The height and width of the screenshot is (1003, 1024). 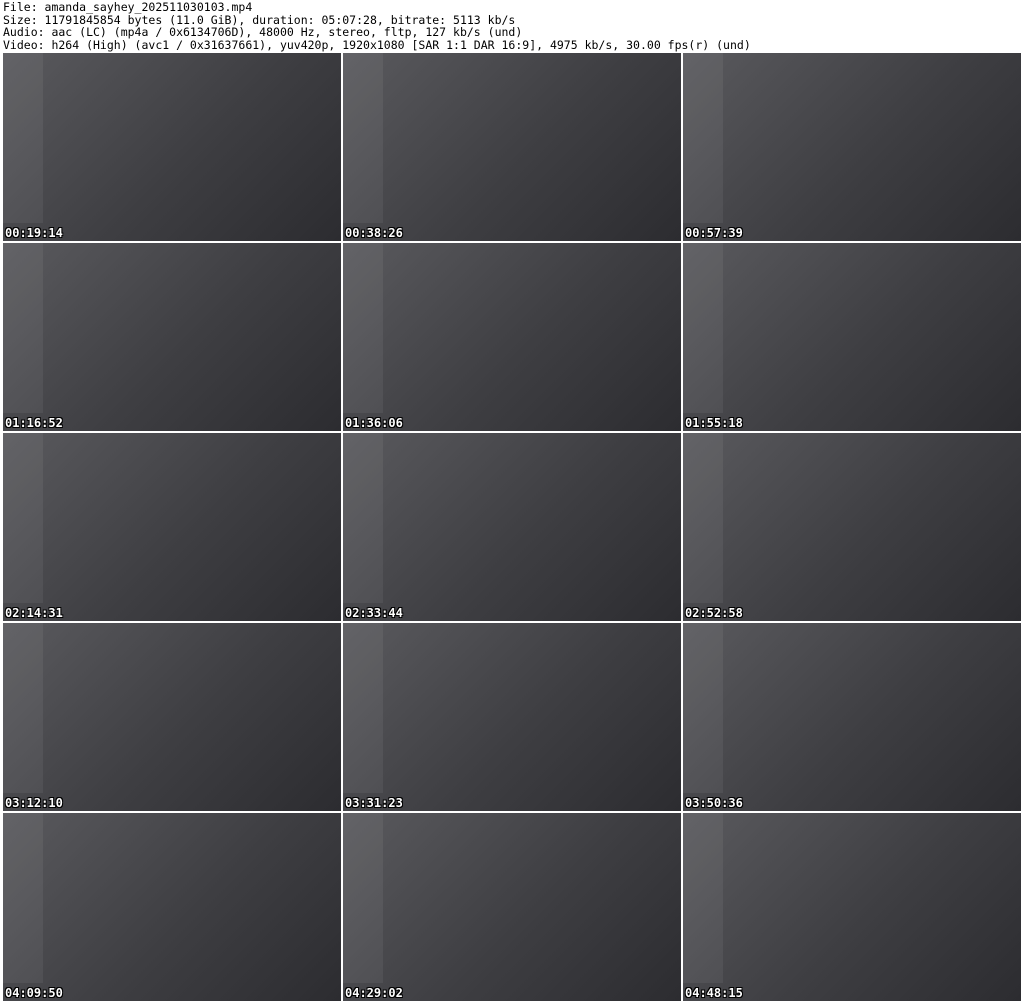 What do you see at coordinates (512, 337) in the screenshot?
I see `thumbnail-frame: 01:36:06` at bounding box center [512, 337].